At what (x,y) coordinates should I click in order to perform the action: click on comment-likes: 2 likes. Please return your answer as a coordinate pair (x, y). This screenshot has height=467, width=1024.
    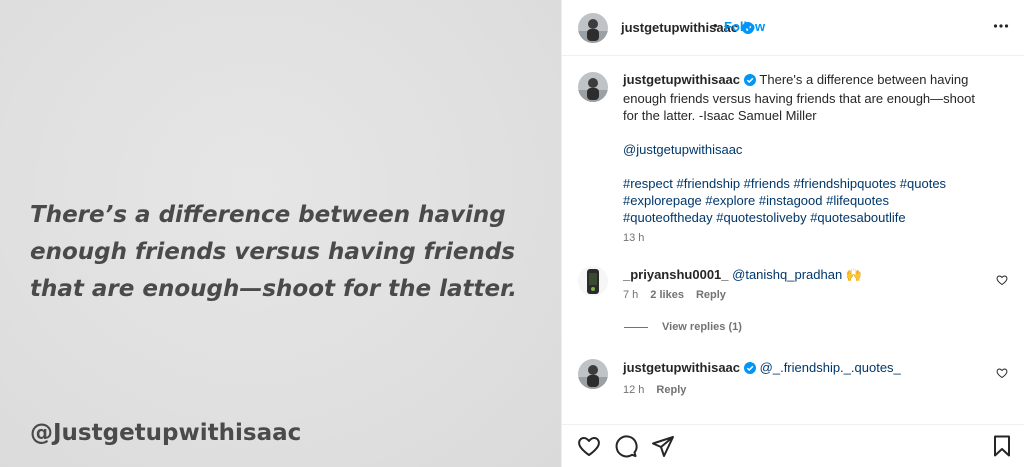
    Looking at the image, I should click on (667, 295).